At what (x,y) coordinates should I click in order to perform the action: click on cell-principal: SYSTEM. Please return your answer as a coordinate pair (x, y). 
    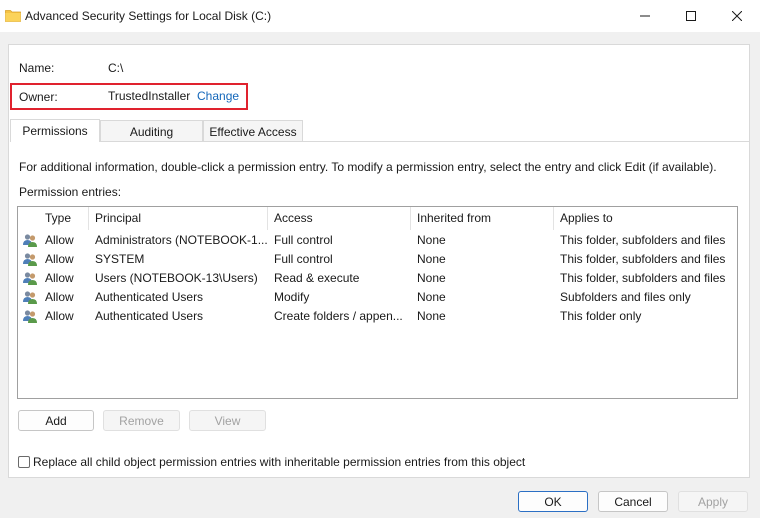
    Looking at the image, I should click on (120, 259).